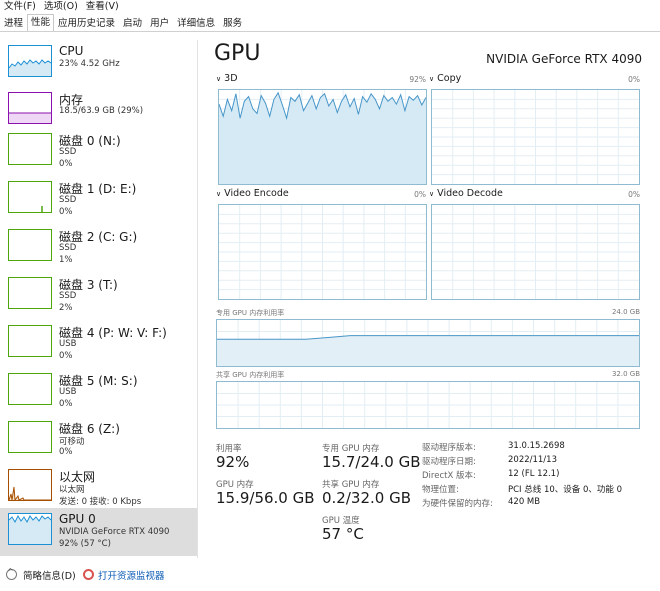 The height and width of the screenshot is (591, 660). I want to click on sidebar-item-title: CPU, so click(71, 51).